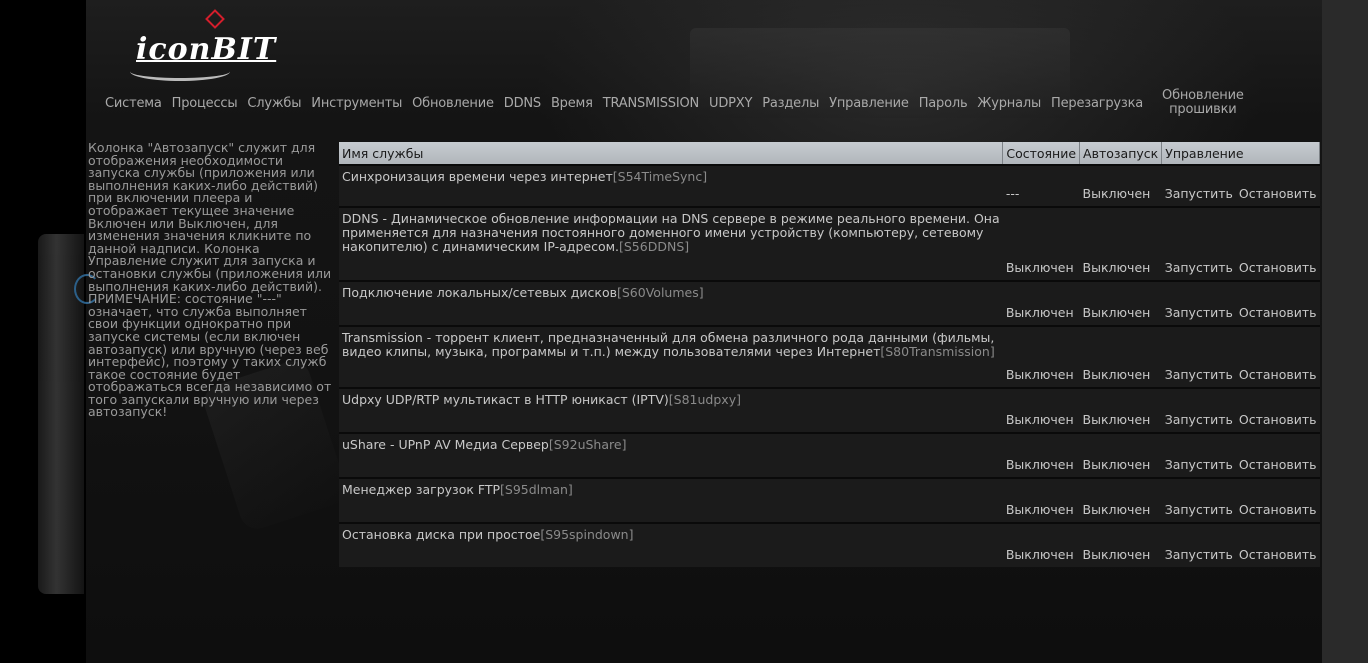  Describe the element at coordinates (587, 534) in the screenshot. I see `service-id: [S95spindown]` at that location.